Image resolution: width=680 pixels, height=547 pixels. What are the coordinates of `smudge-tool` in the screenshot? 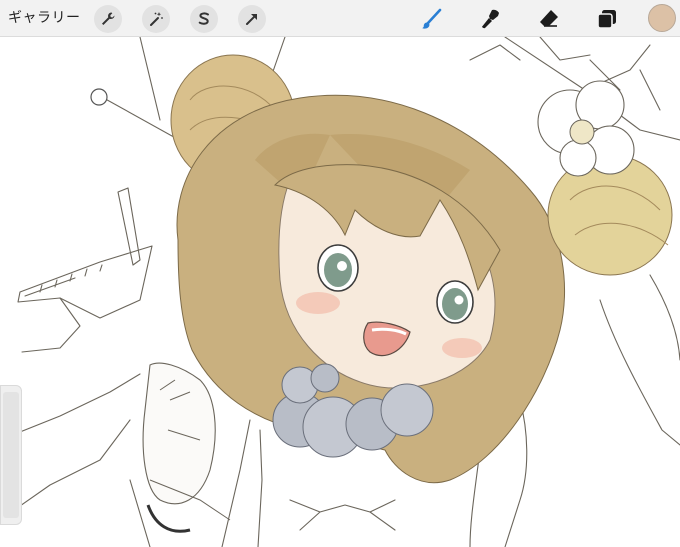 It's located at (491, 19).